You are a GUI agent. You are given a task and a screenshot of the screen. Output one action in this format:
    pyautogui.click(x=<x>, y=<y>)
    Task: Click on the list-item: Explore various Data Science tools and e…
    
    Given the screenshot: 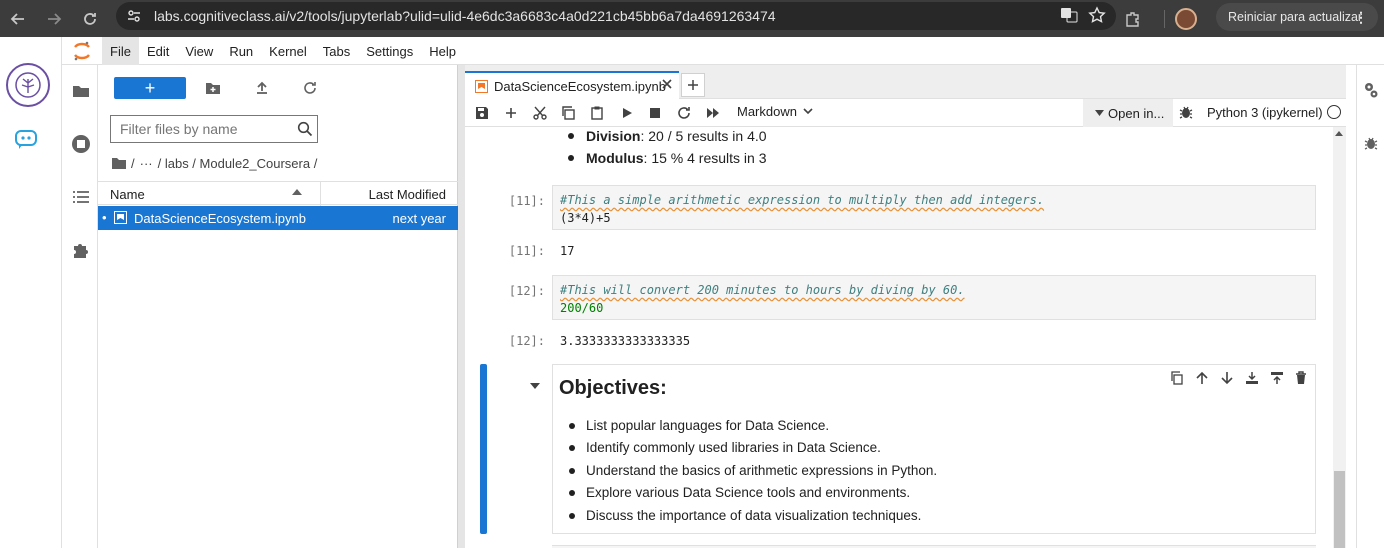 What is the action you would take?
    pyautogui.click(x=933, y=493)
    